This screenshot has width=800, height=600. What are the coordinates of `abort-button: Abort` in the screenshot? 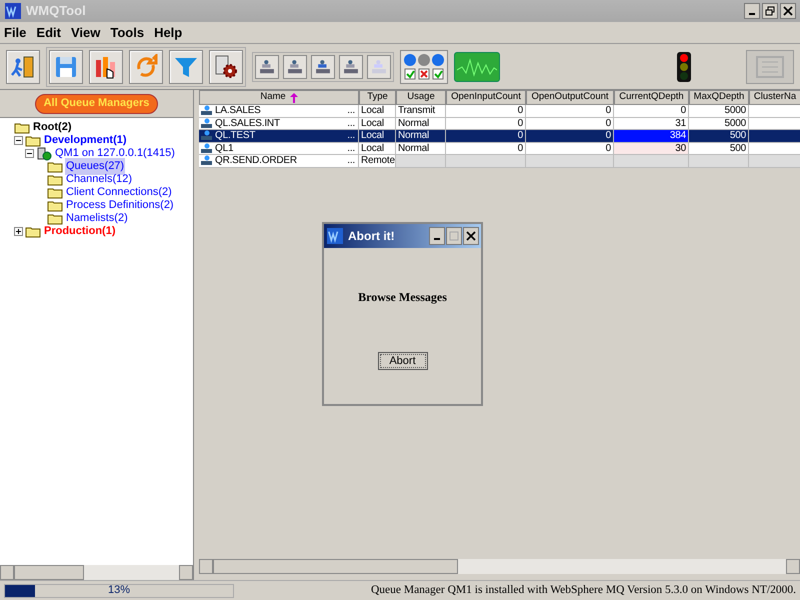 It's located at (403, 361).